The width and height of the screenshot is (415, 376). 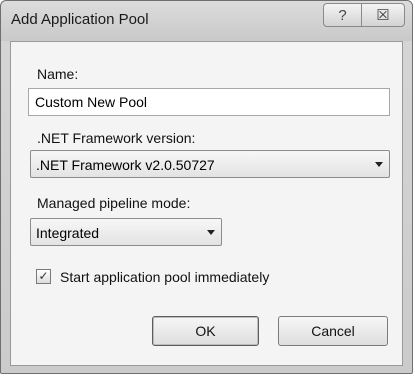 I want to click on ok-button: OK, so click(x=205, y=331).